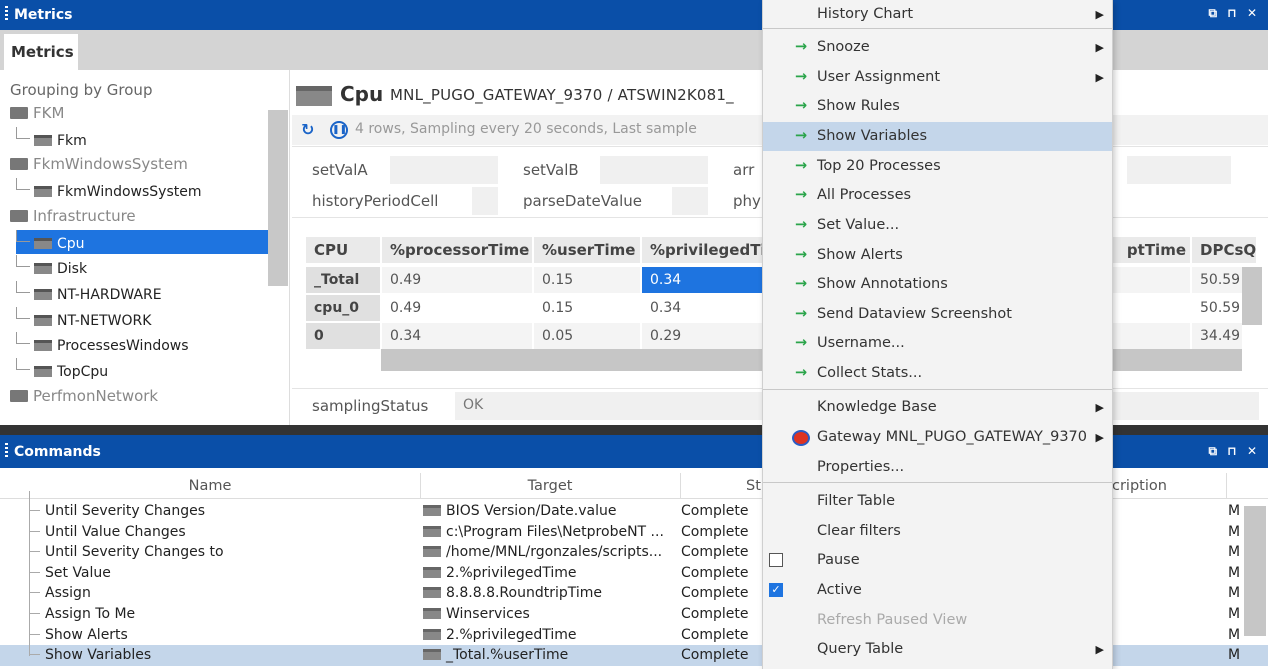  Describe the element at coordinates (587, 250) in the screenshot. I see `column-header: %userTime` at that location.